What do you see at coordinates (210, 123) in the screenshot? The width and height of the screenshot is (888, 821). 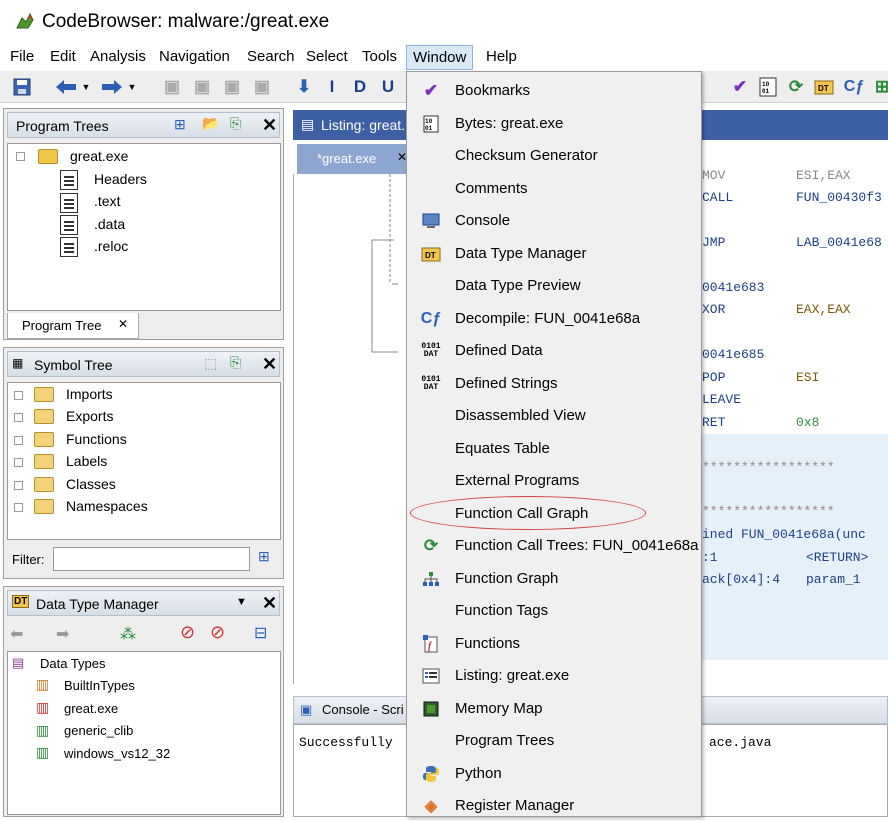 I see `open-folder-icon: 📂` at bounding box center [210, 123].